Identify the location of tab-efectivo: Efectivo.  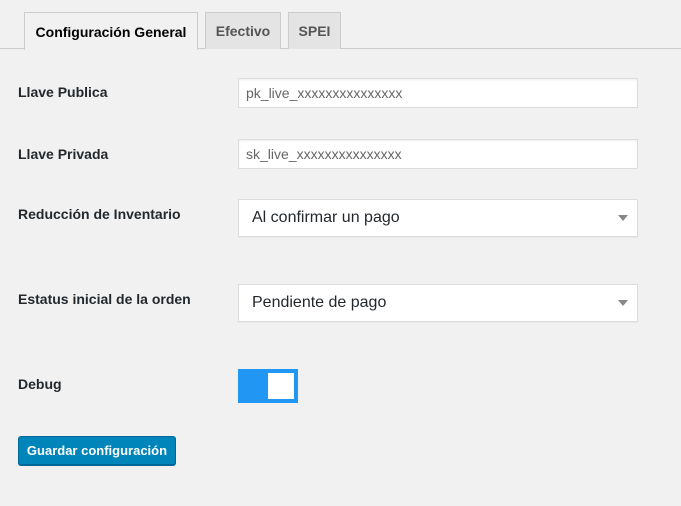
(243, 30).